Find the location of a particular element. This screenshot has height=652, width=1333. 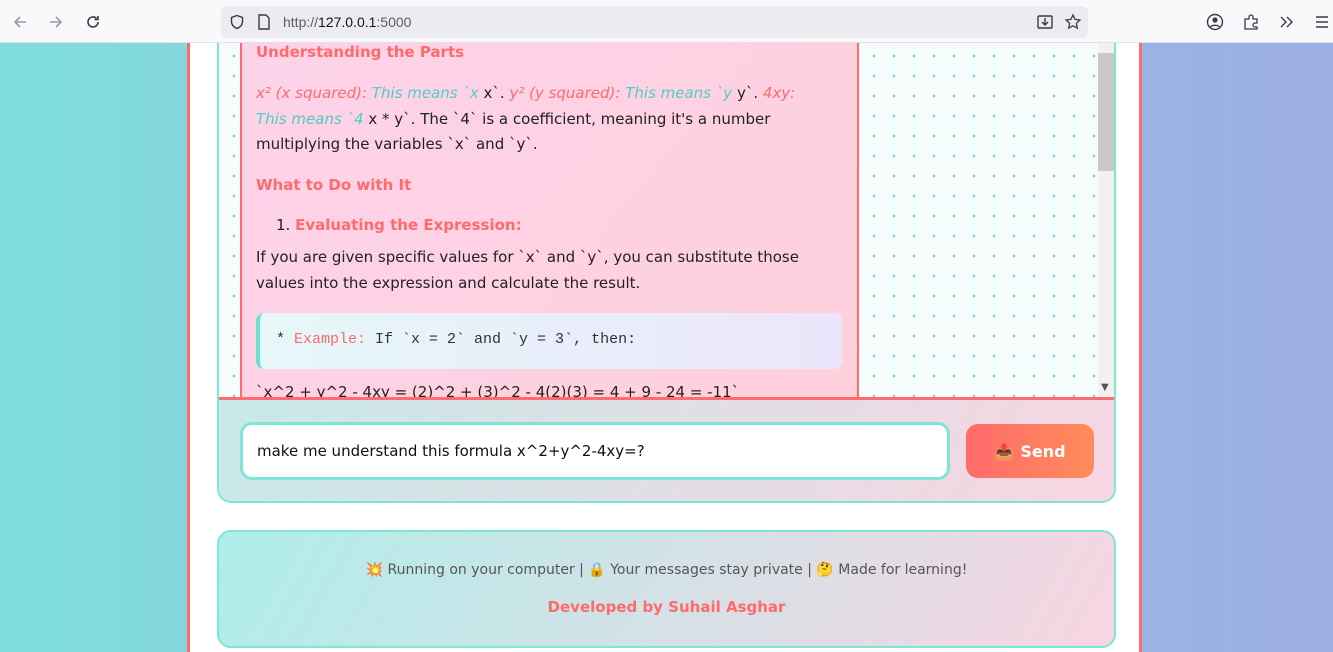

message-parts-line3: multiplying the variables `x` and `y`. is located at coordinates (397, 144).